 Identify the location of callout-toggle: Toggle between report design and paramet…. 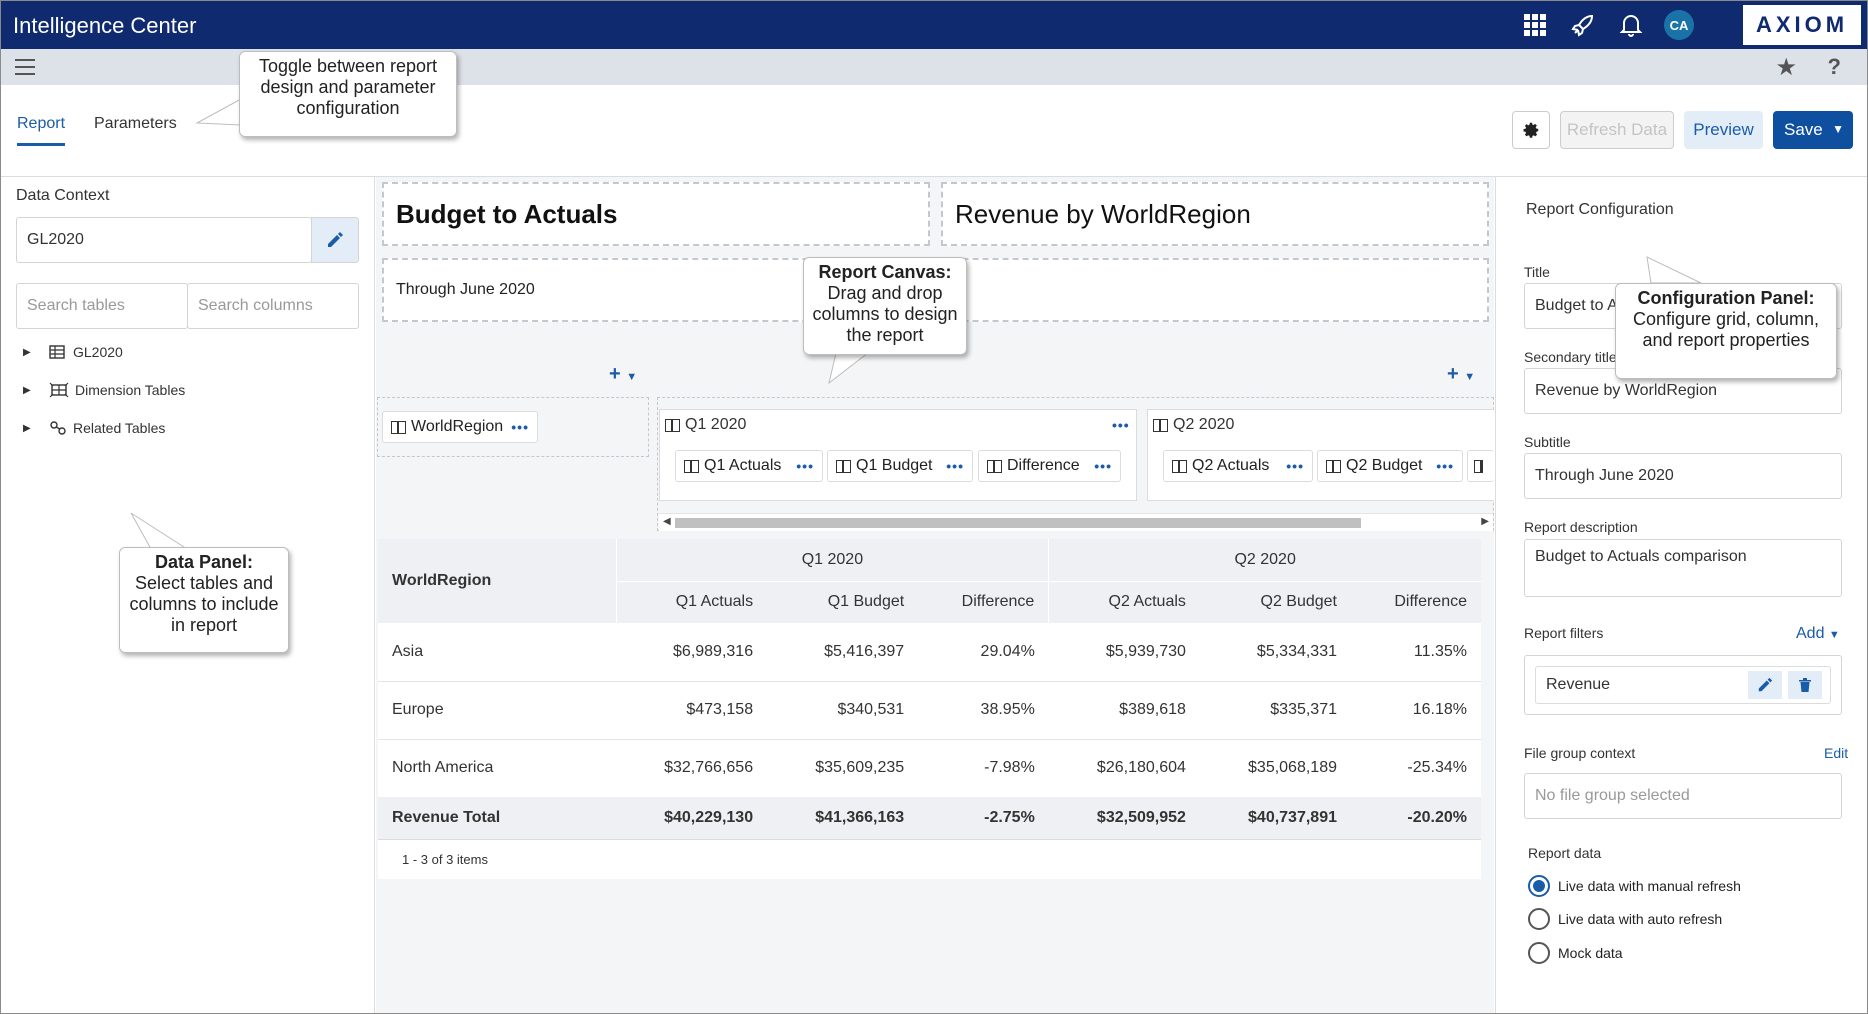
(348, 94).